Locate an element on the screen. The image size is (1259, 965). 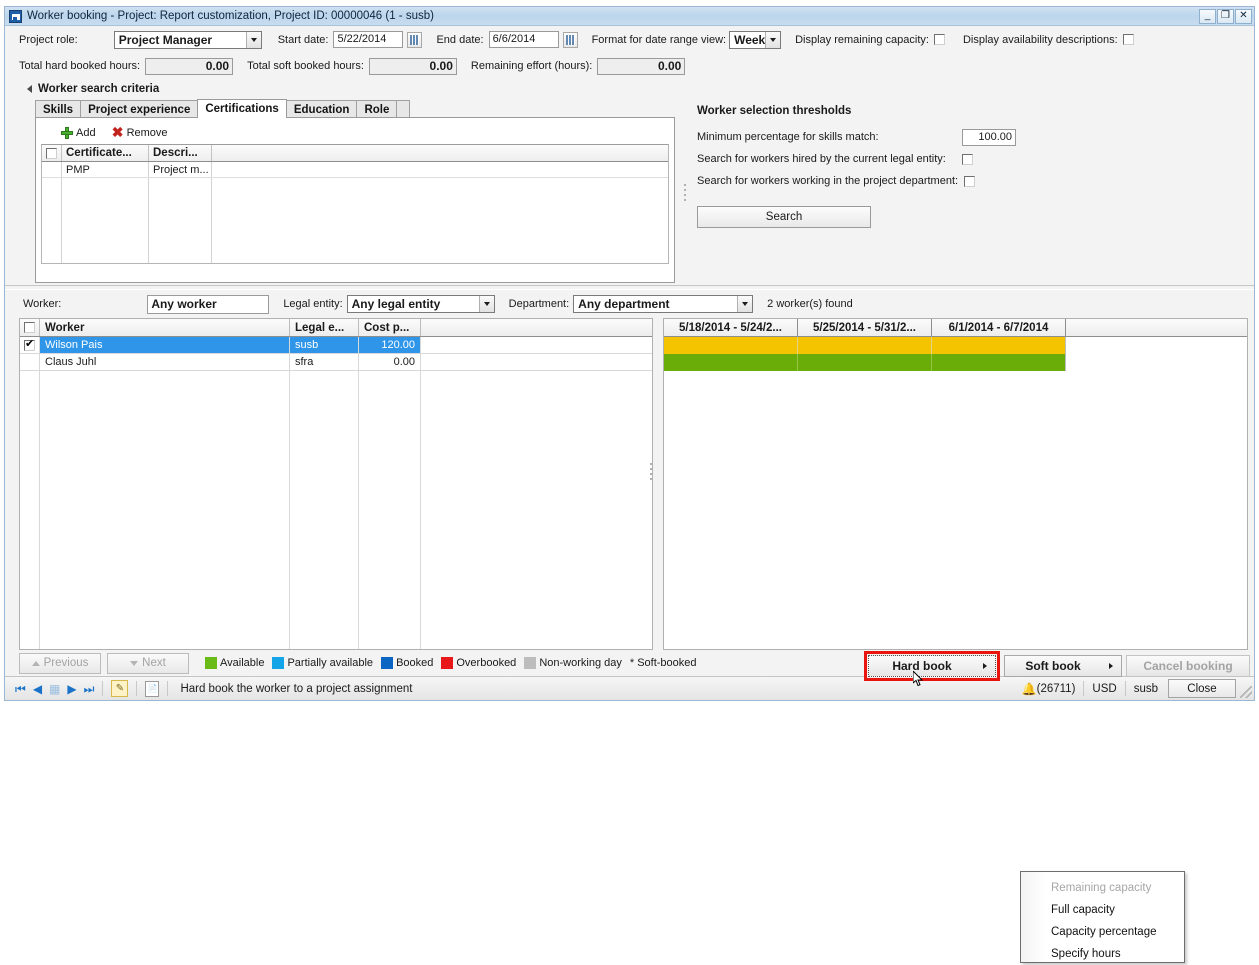
search-button: Search is located at coordinates (784, 217).